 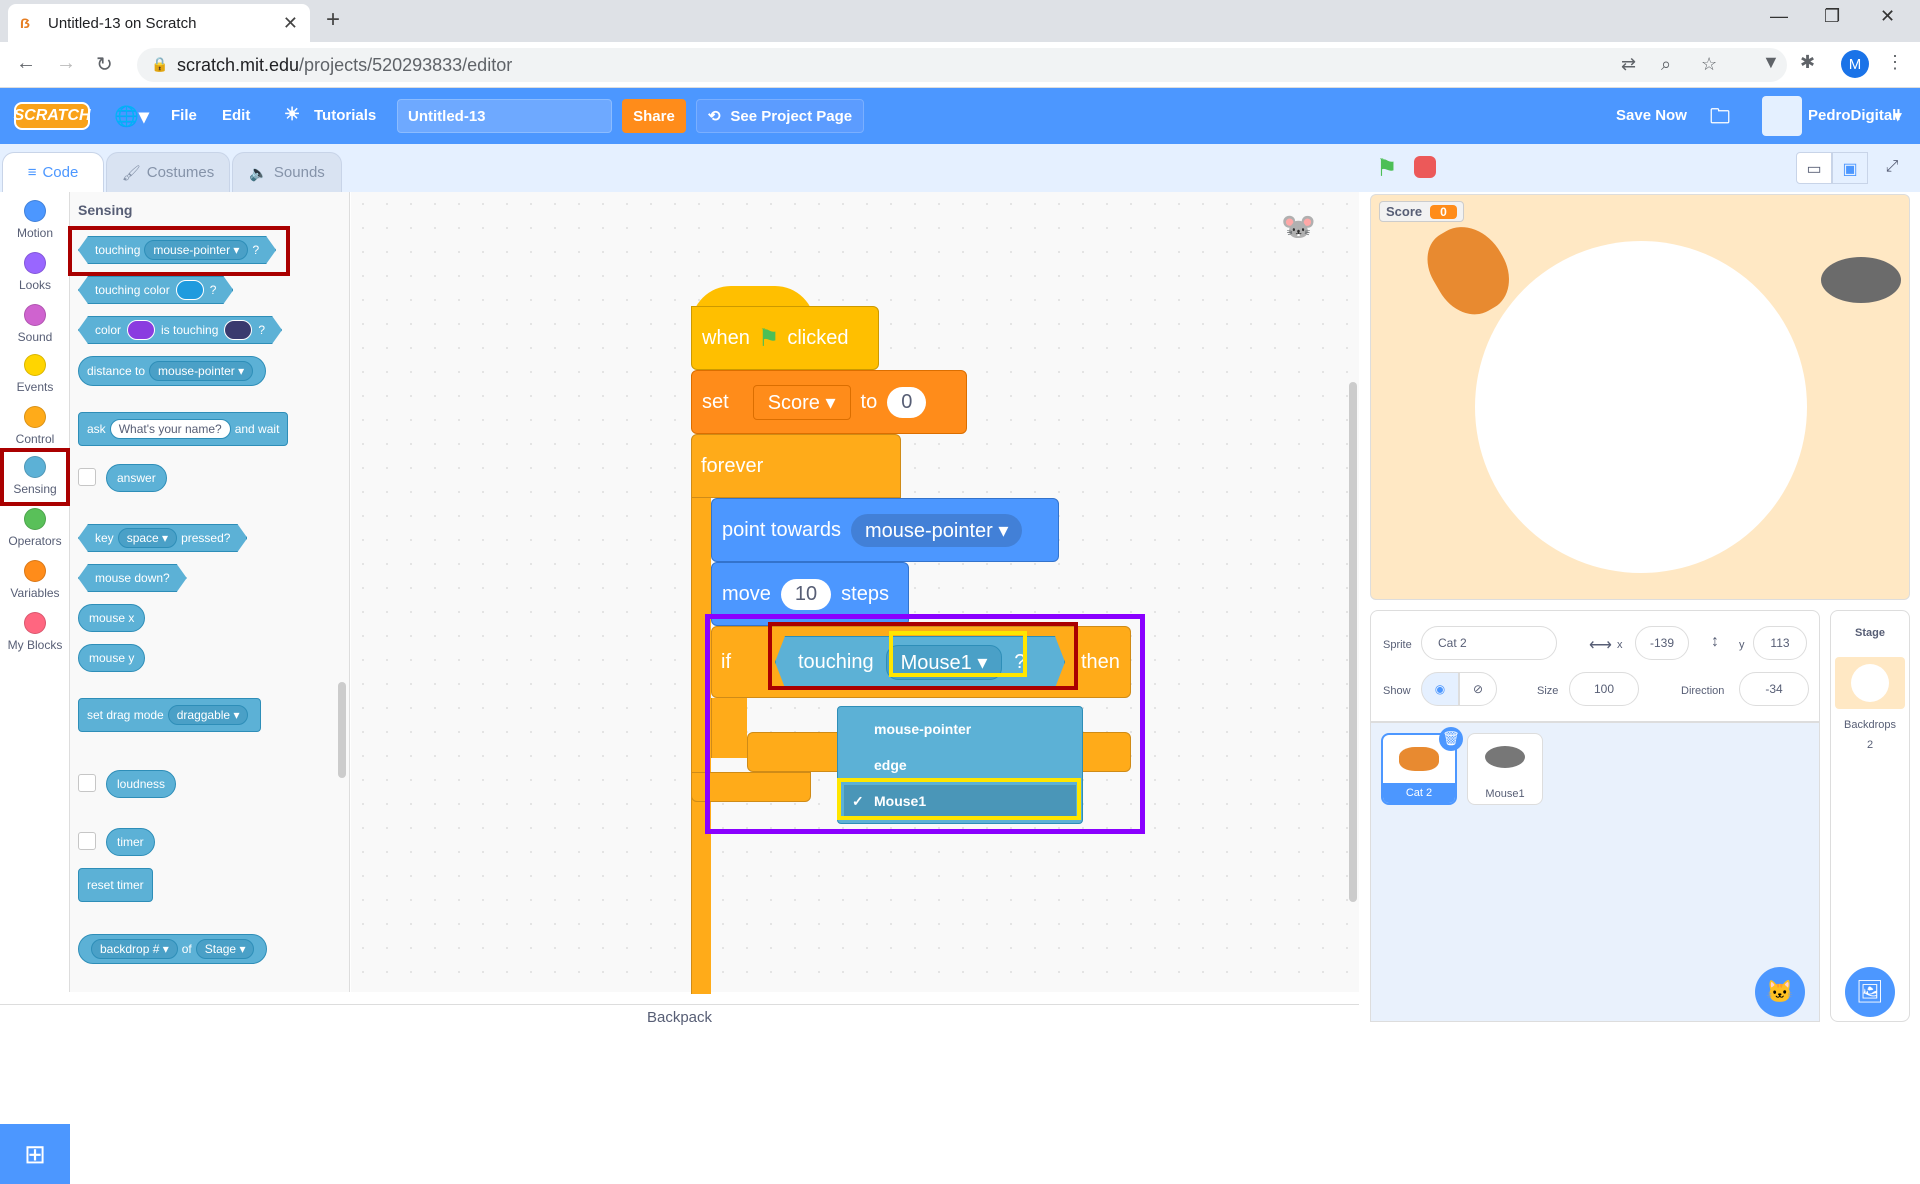 What do you see at coordinates (1774, 689) in the screenshot?
I see `direction-input: -34` at bounding box center [1774, 689].